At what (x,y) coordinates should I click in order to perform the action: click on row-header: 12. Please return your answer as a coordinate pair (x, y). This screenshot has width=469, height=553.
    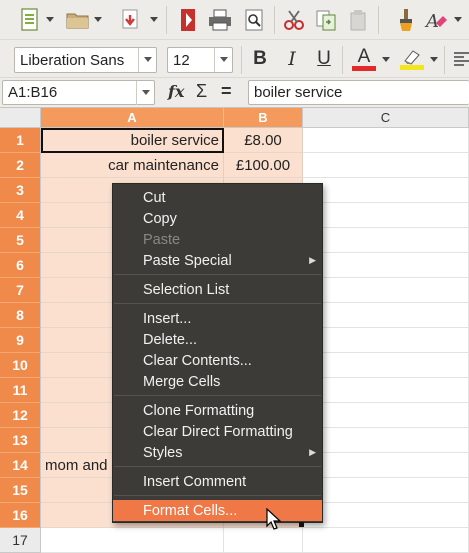
    Looking at the image, I should click on (20, 415).